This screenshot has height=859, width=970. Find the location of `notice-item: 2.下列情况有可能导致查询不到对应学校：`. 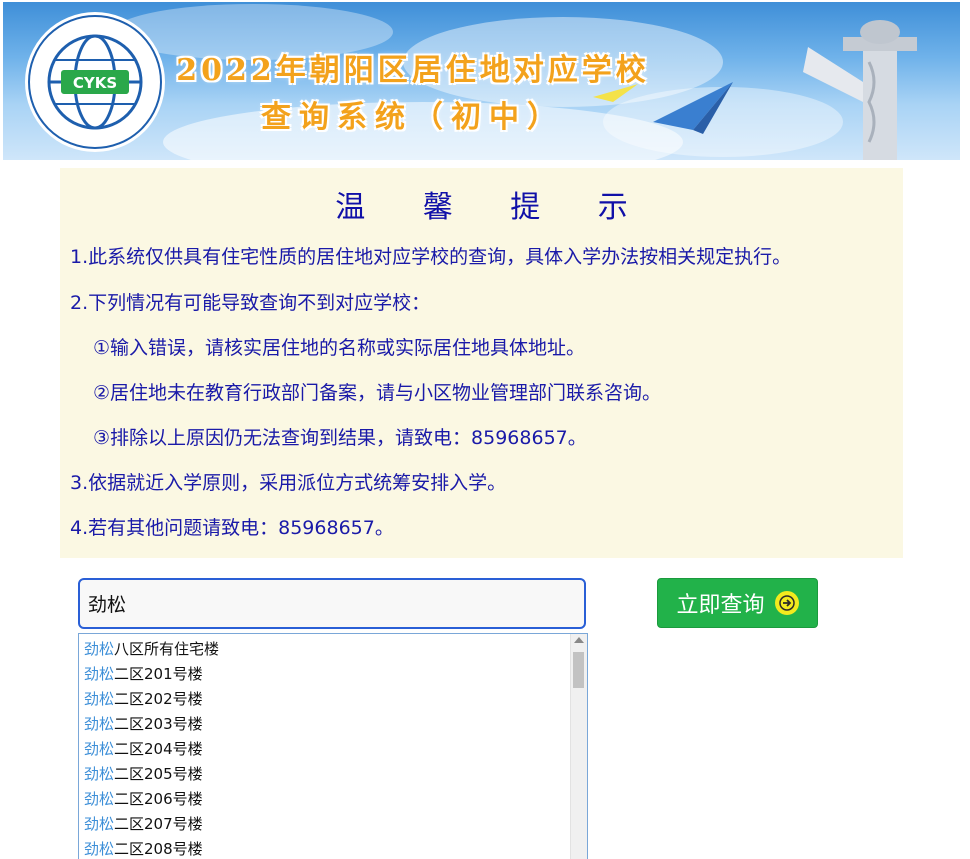

notice-item: 2.下列情况有可能导致查询不到对应学校： is located at coordinates (250, 303).